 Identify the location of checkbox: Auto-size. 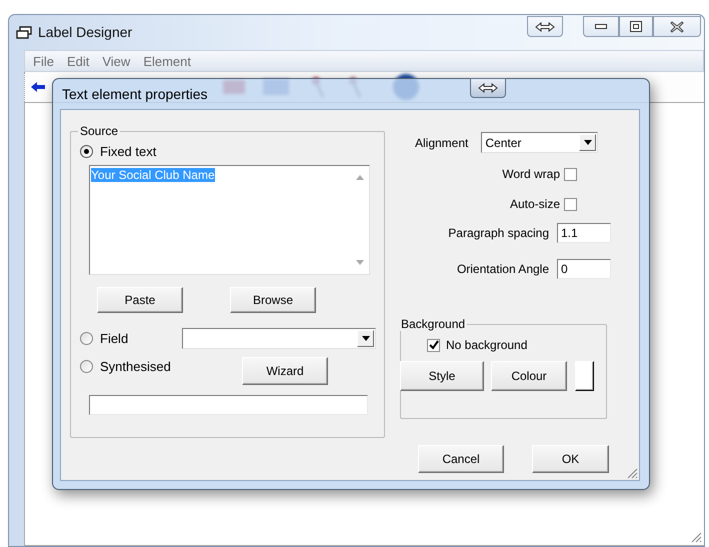
(543, 204).